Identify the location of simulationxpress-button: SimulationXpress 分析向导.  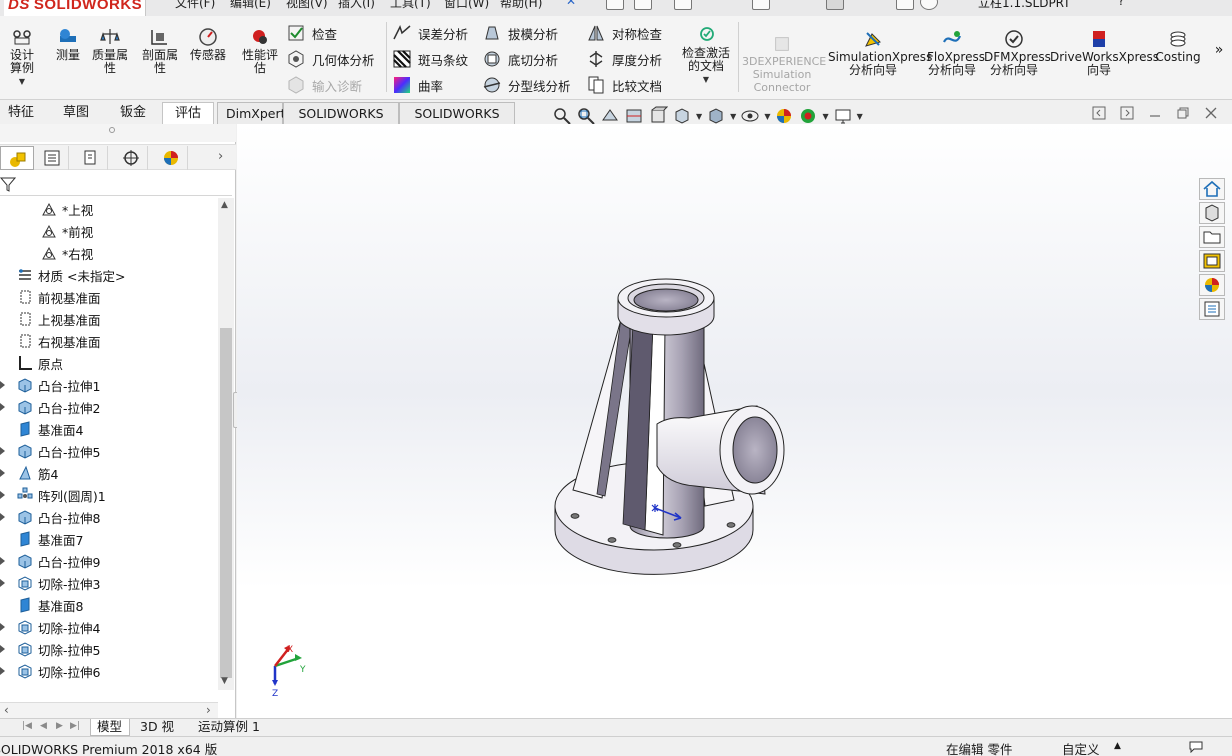
(880, 52).